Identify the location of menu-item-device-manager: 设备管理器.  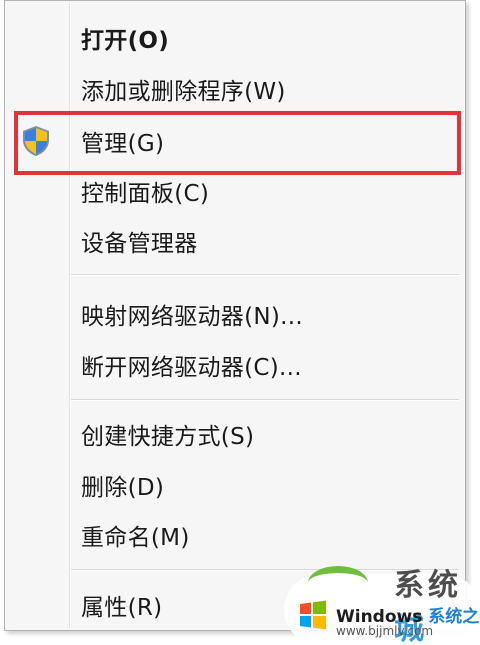
(235, 241).